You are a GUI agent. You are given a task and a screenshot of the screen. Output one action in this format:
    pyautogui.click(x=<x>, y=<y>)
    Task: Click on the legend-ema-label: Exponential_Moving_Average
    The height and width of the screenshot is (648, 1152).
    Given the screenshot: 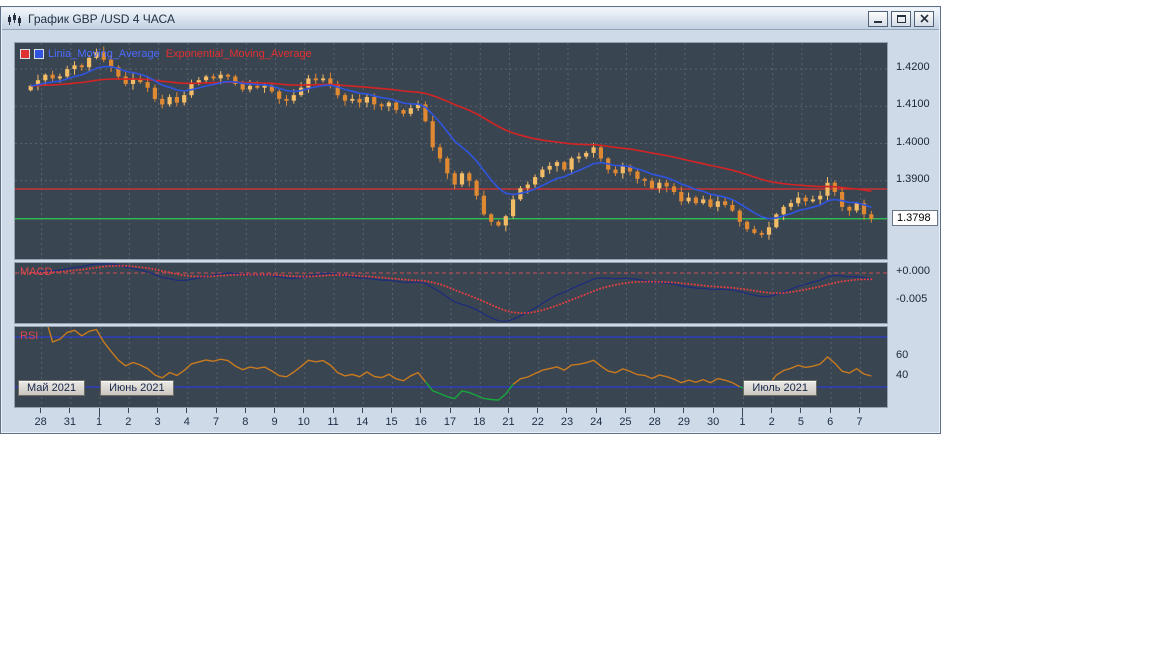 What is the action you would take?
    pyautogui.click(x=238, y=54)
    